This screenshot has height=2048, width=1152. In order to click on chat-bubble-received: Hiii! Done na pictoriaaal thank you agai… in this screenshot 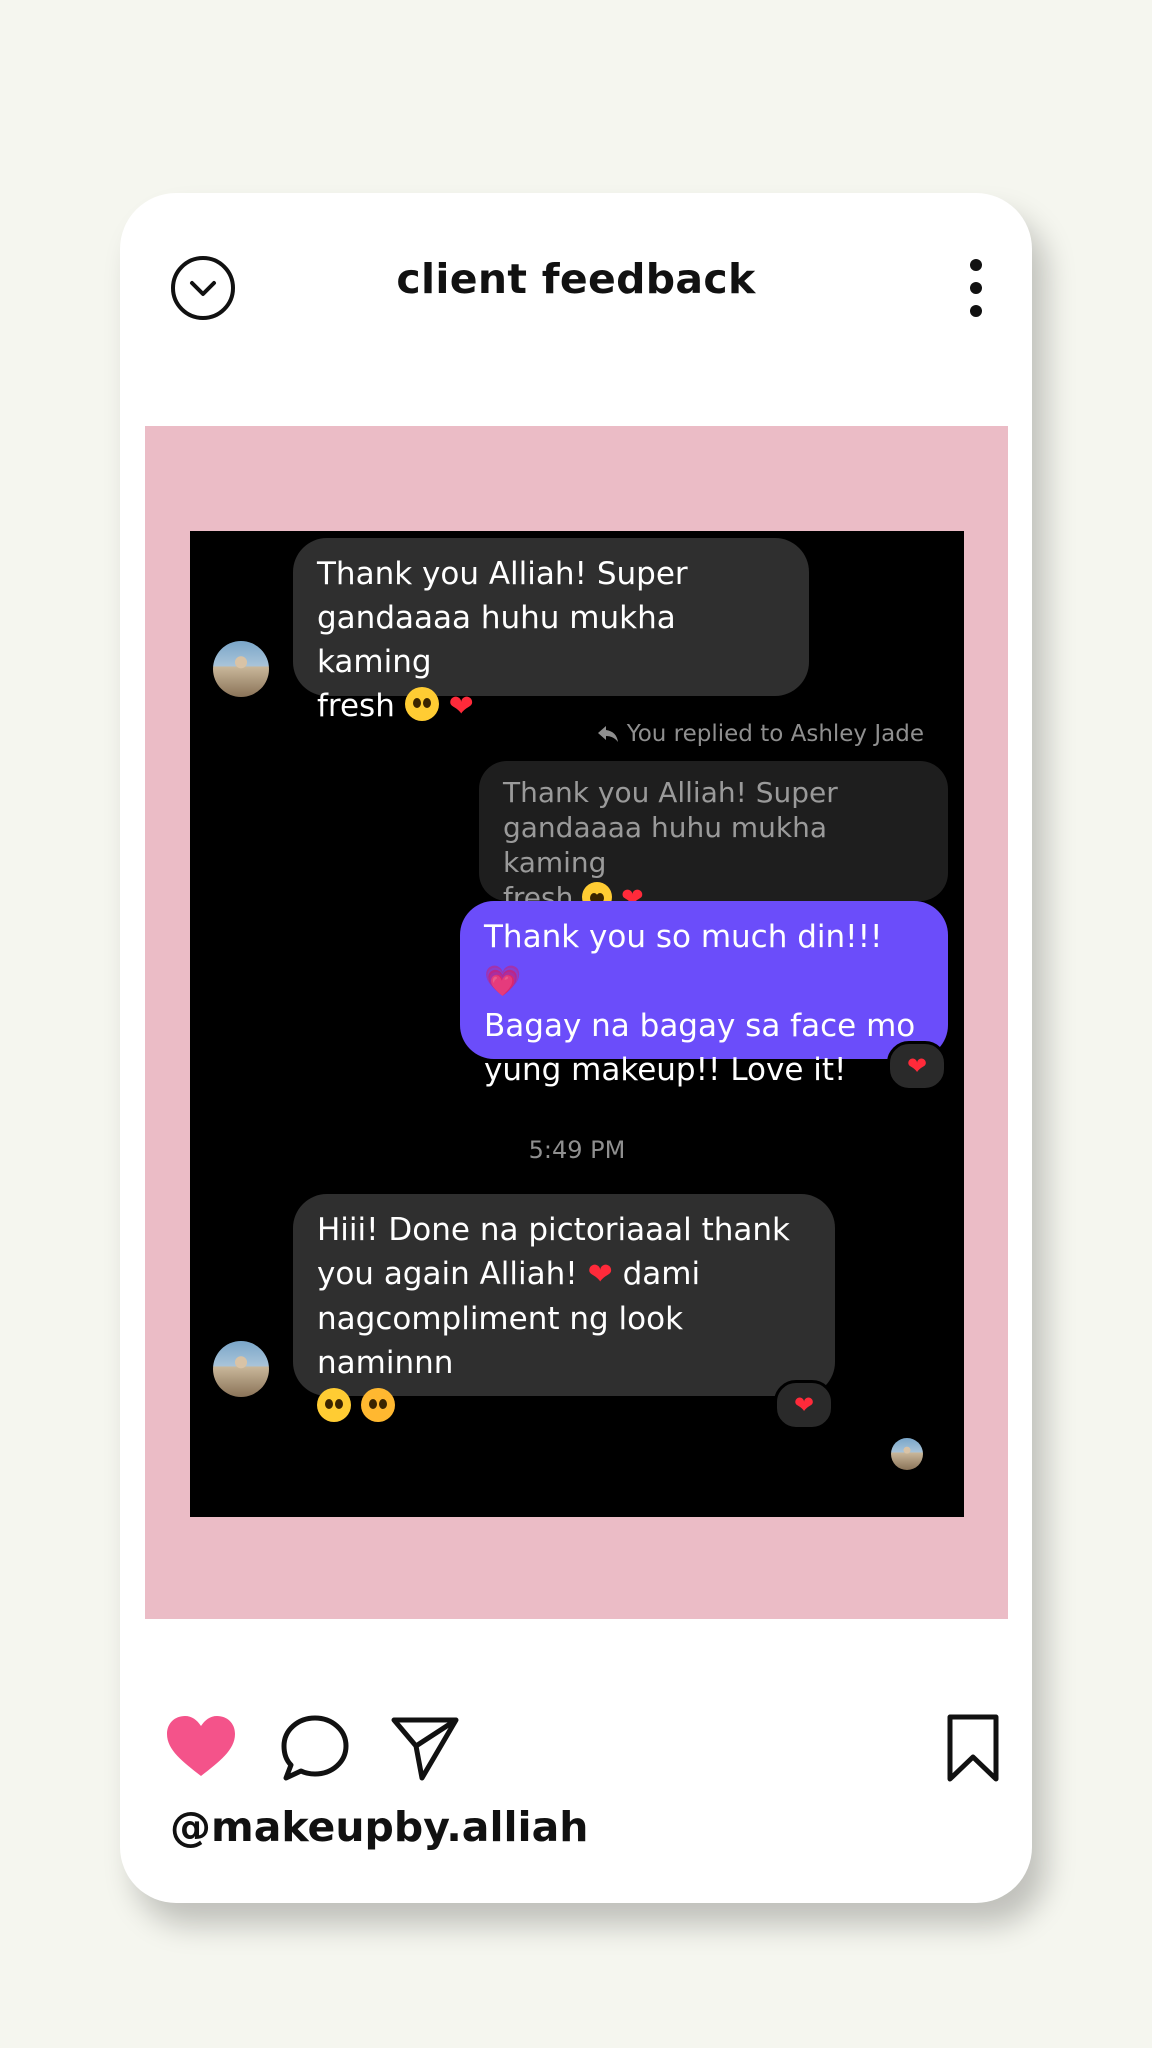, I will do `click(564, 1308)`.